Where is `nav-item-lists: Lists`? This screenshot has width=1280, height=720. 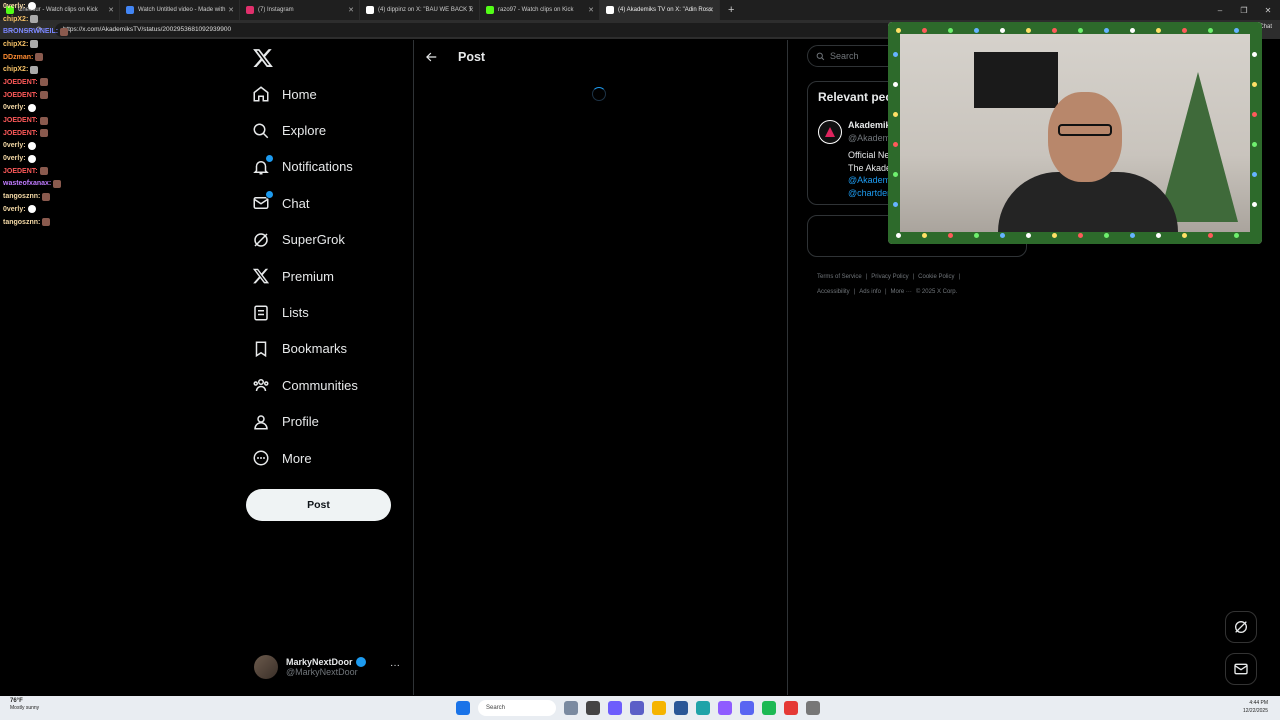
nav-item-lists: Lists is located at coordinates (329, 312).